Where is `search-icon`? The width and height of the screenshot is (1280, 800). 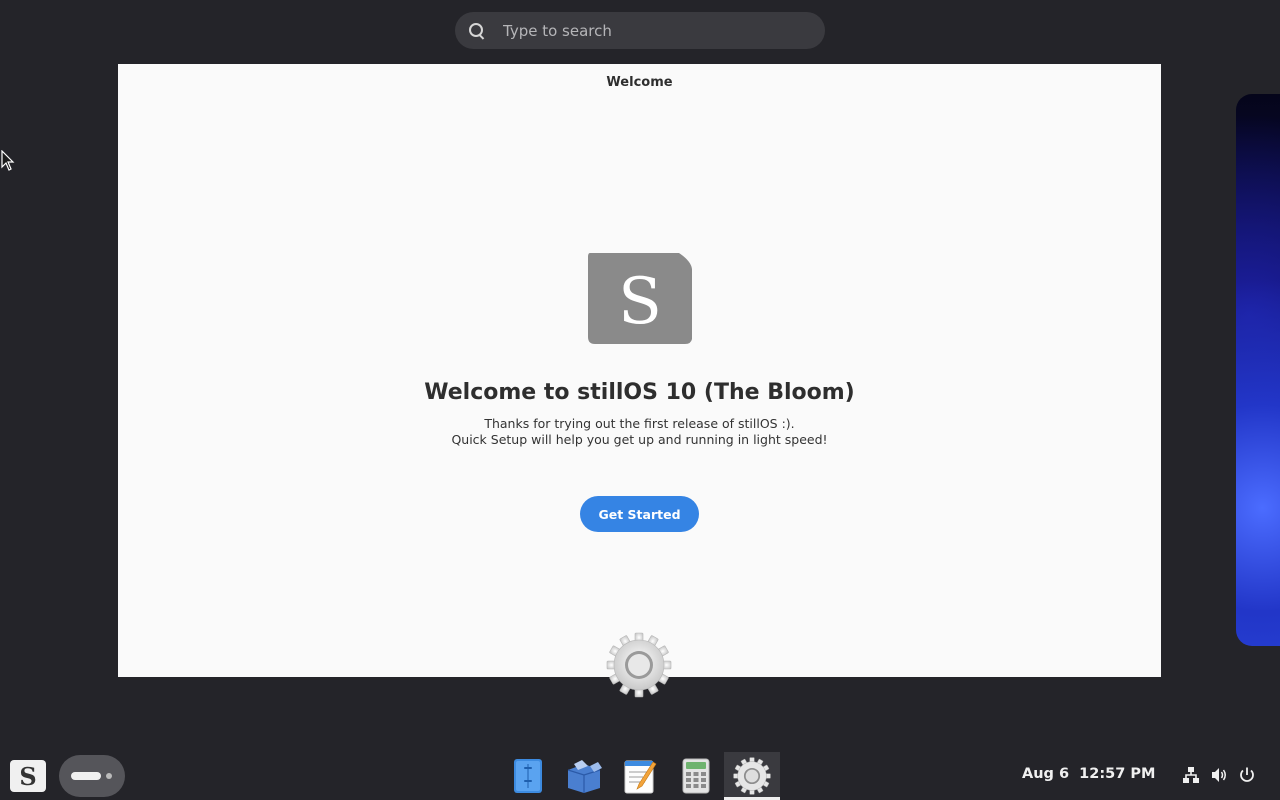
search-icon is located at coordinates (477, 30).